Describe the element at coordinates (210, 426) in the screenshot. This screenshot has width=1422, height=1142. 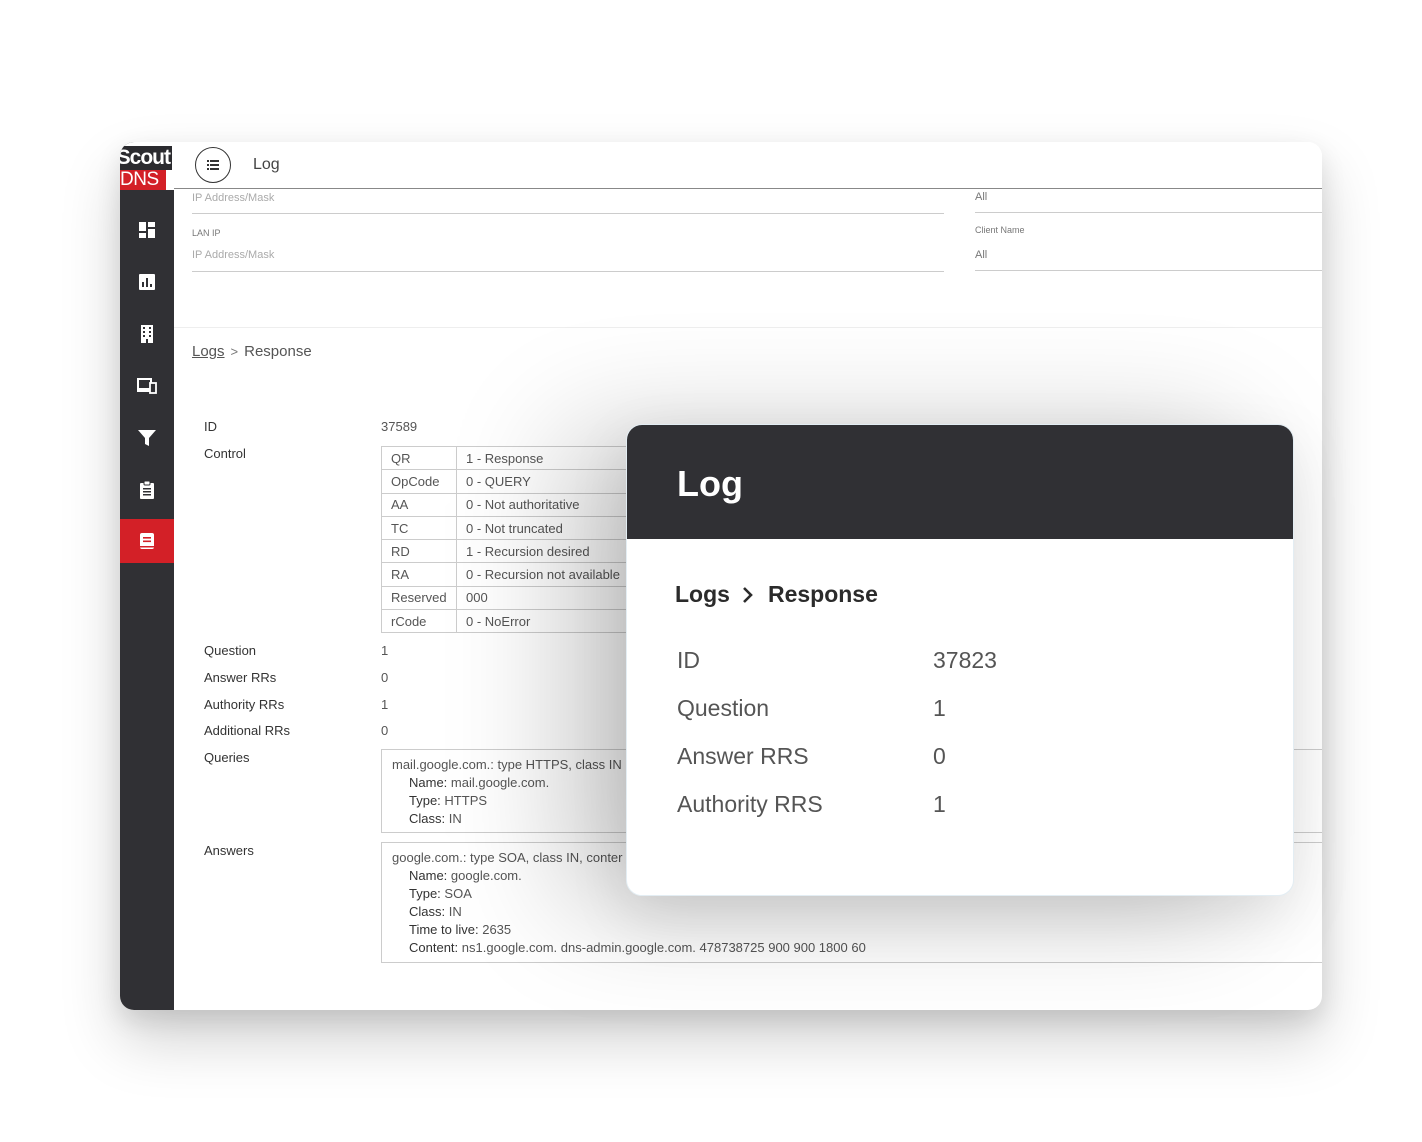
I see `id-label: ID` at that location.